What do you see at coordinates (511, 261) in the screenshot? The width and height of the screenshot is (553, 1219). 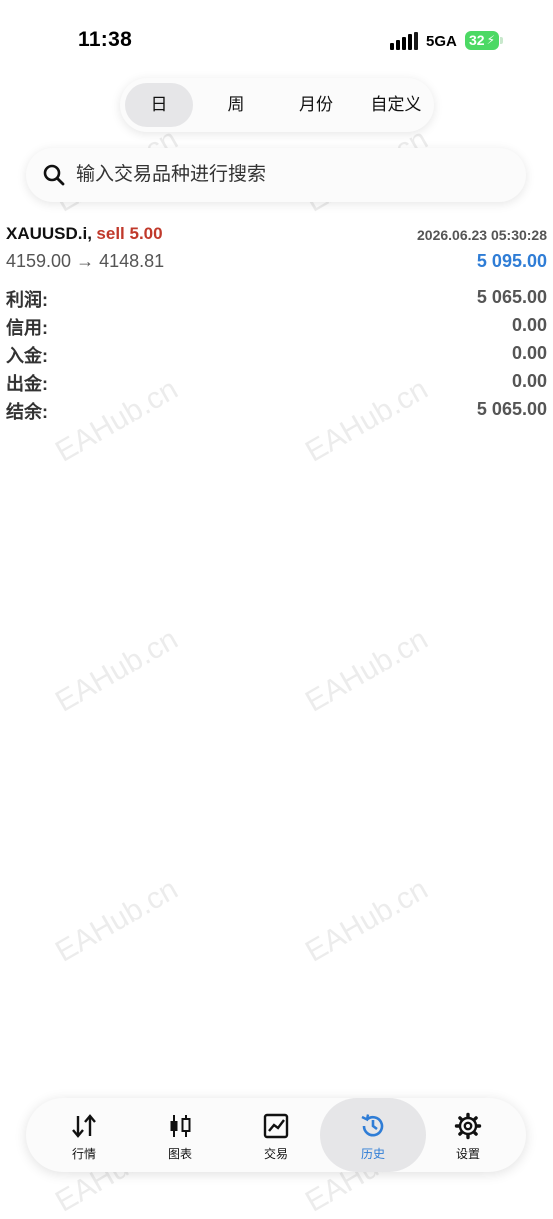 I see `deal-profit: 5 095.00` at bounding box center [511, 261].